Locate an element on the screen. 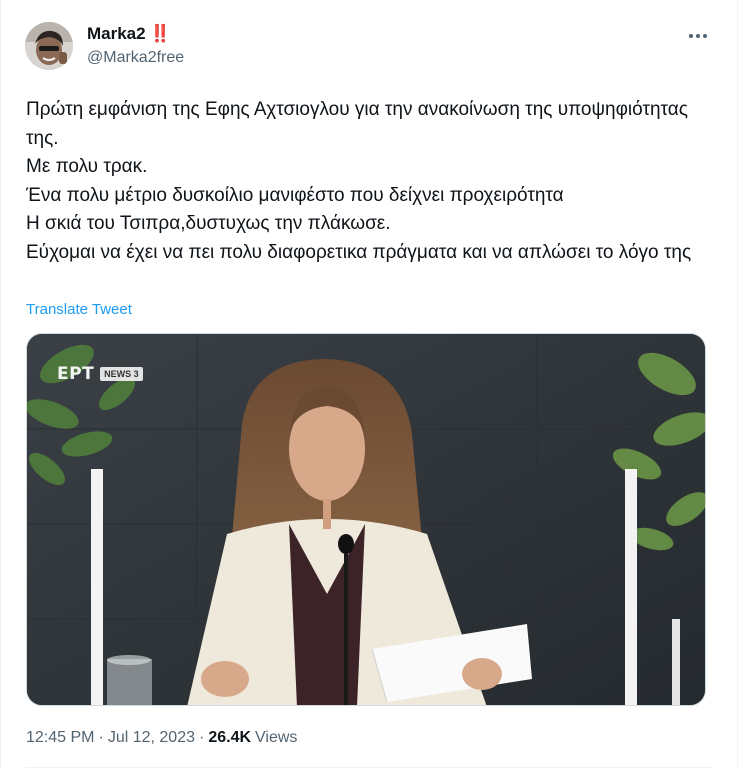 The image size is (738, 770). more-options-icon is located at coordinates (698, 36).